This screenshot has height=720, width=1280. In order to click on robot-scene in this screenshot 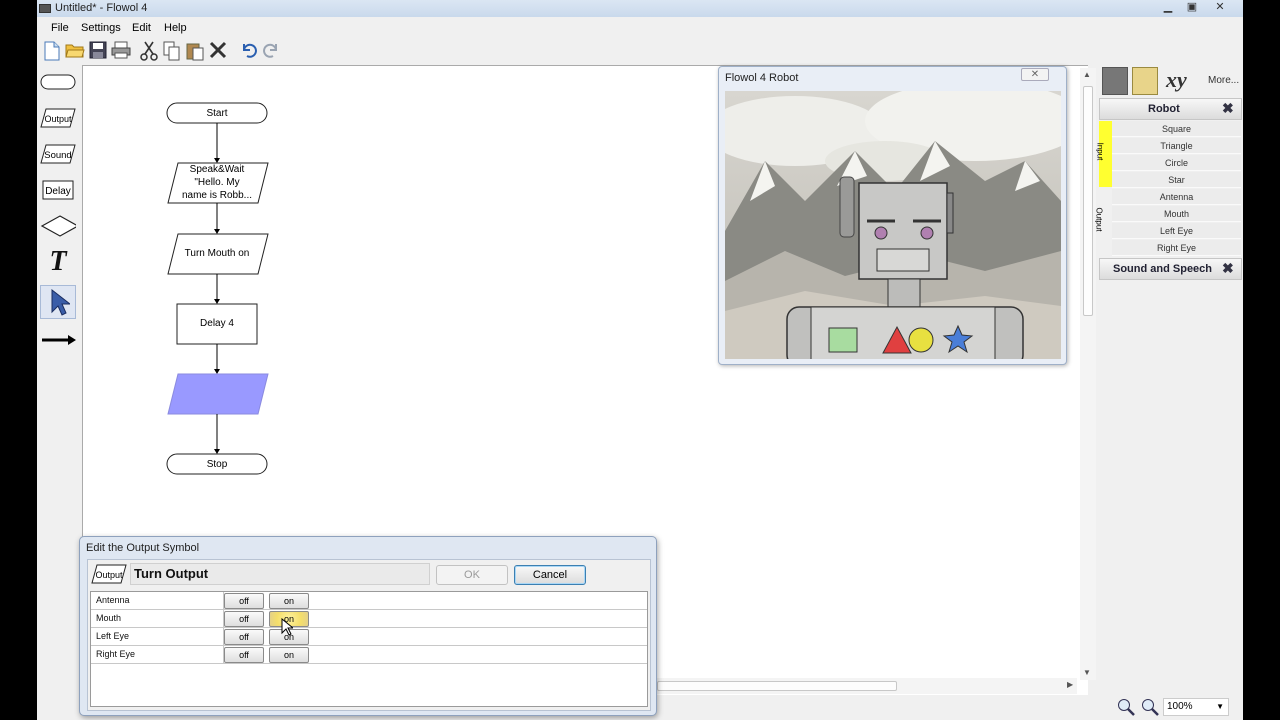, I will do `click(893, 225)`.